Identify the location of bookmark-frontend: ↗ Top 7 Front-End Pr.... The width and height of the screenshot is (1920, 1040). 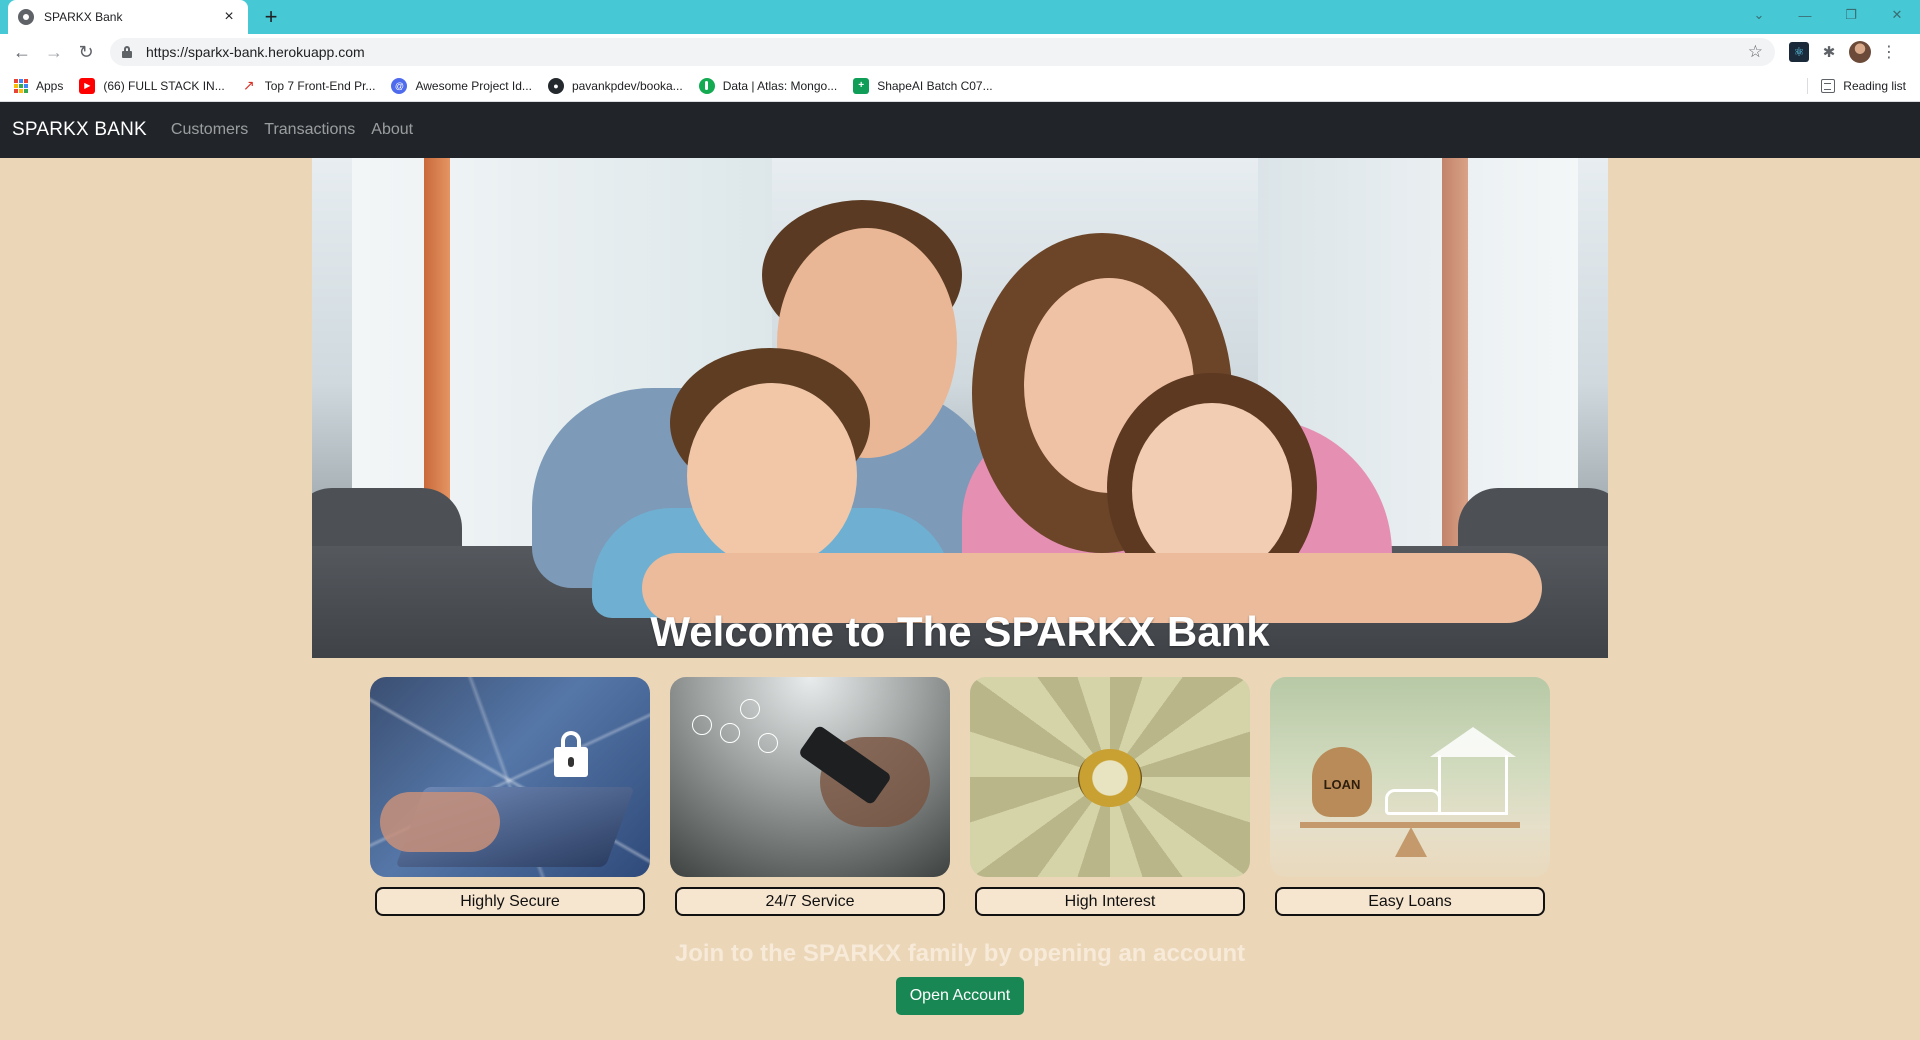
(308, 85).